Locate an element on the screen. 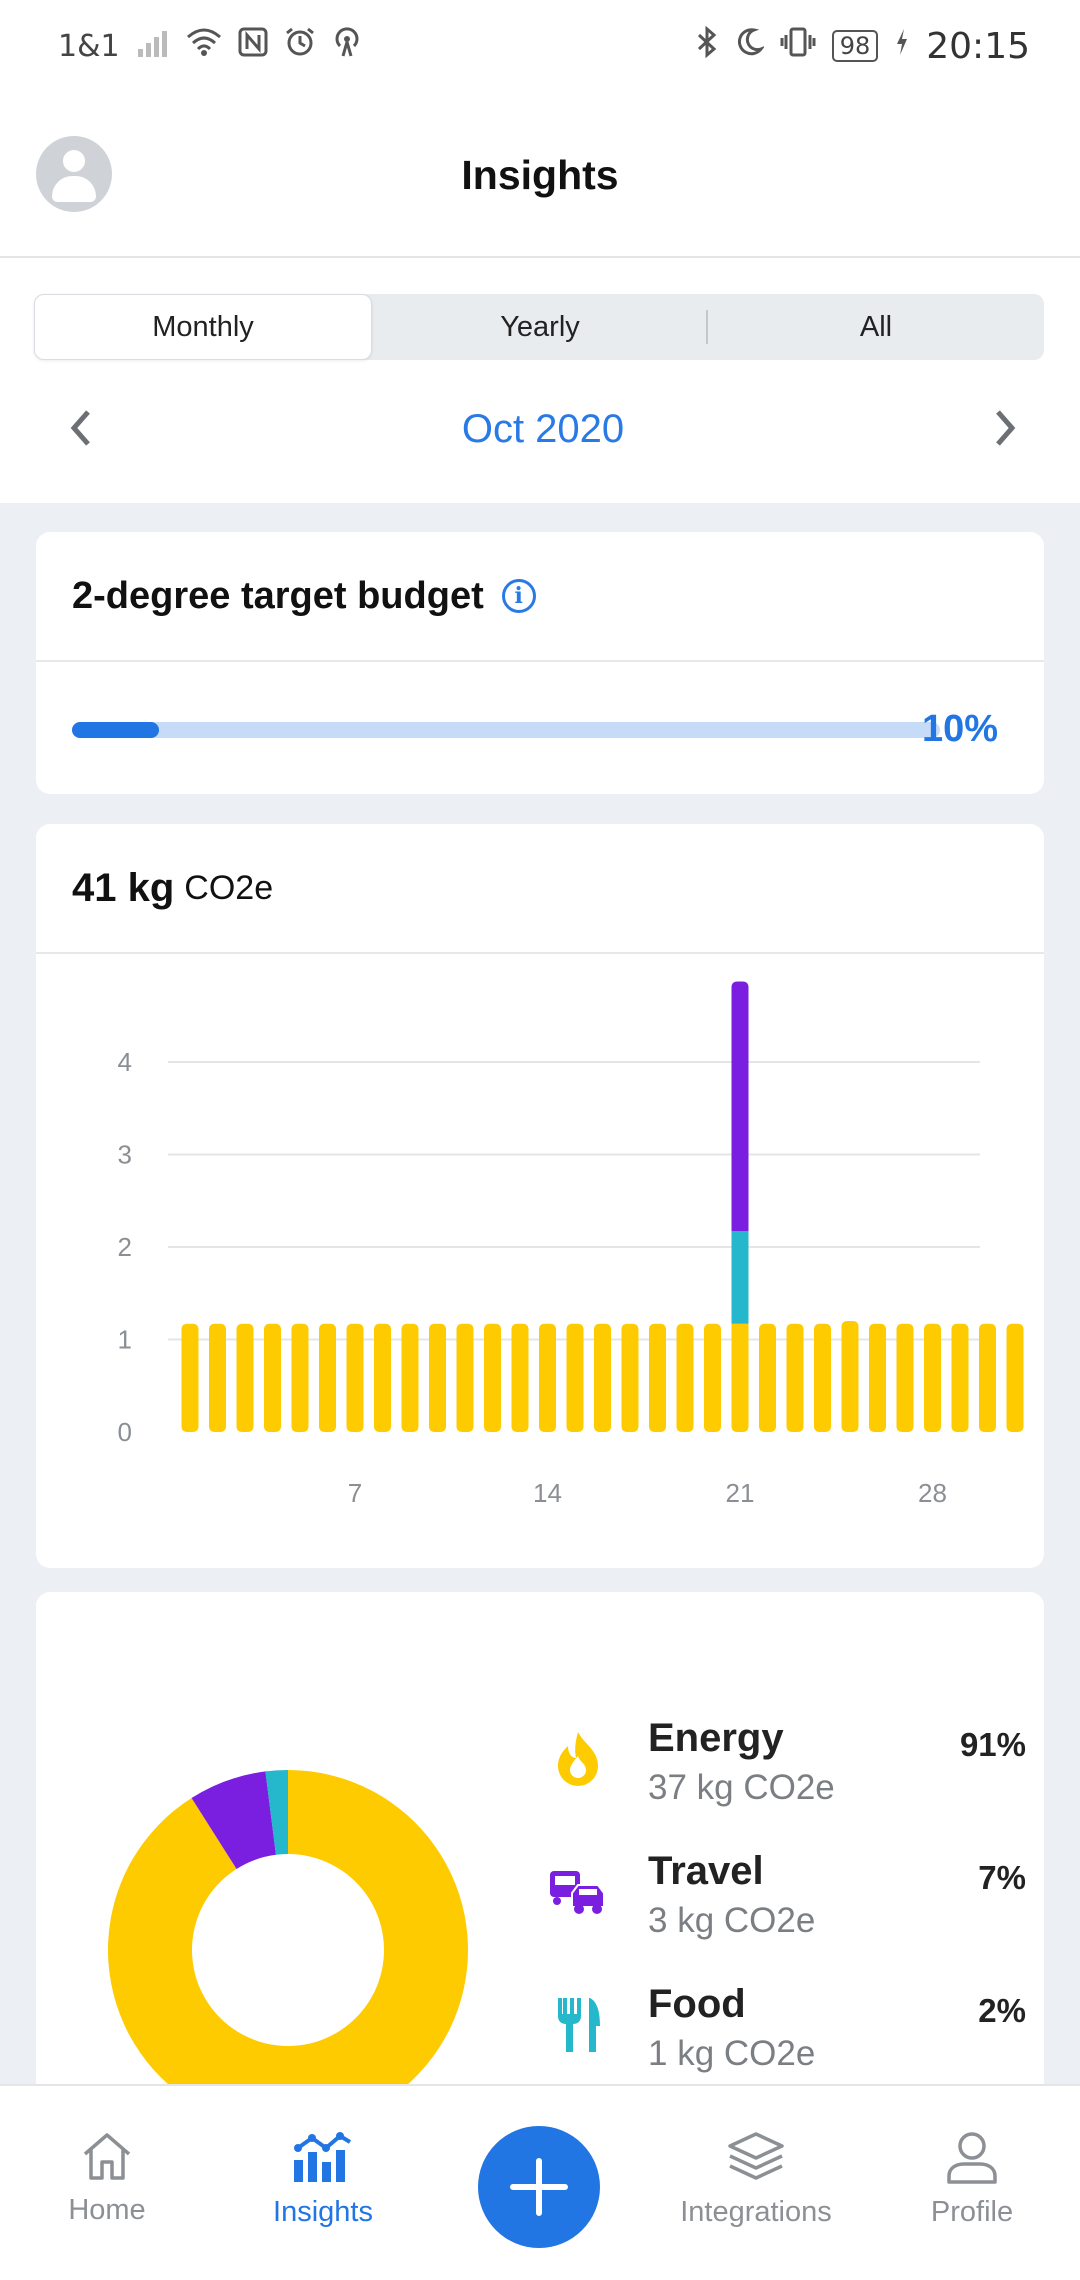 This screenshot has width=1080, height=2280. status-bar: 1&1 98 20:15 is located at coordinates (540, 46).